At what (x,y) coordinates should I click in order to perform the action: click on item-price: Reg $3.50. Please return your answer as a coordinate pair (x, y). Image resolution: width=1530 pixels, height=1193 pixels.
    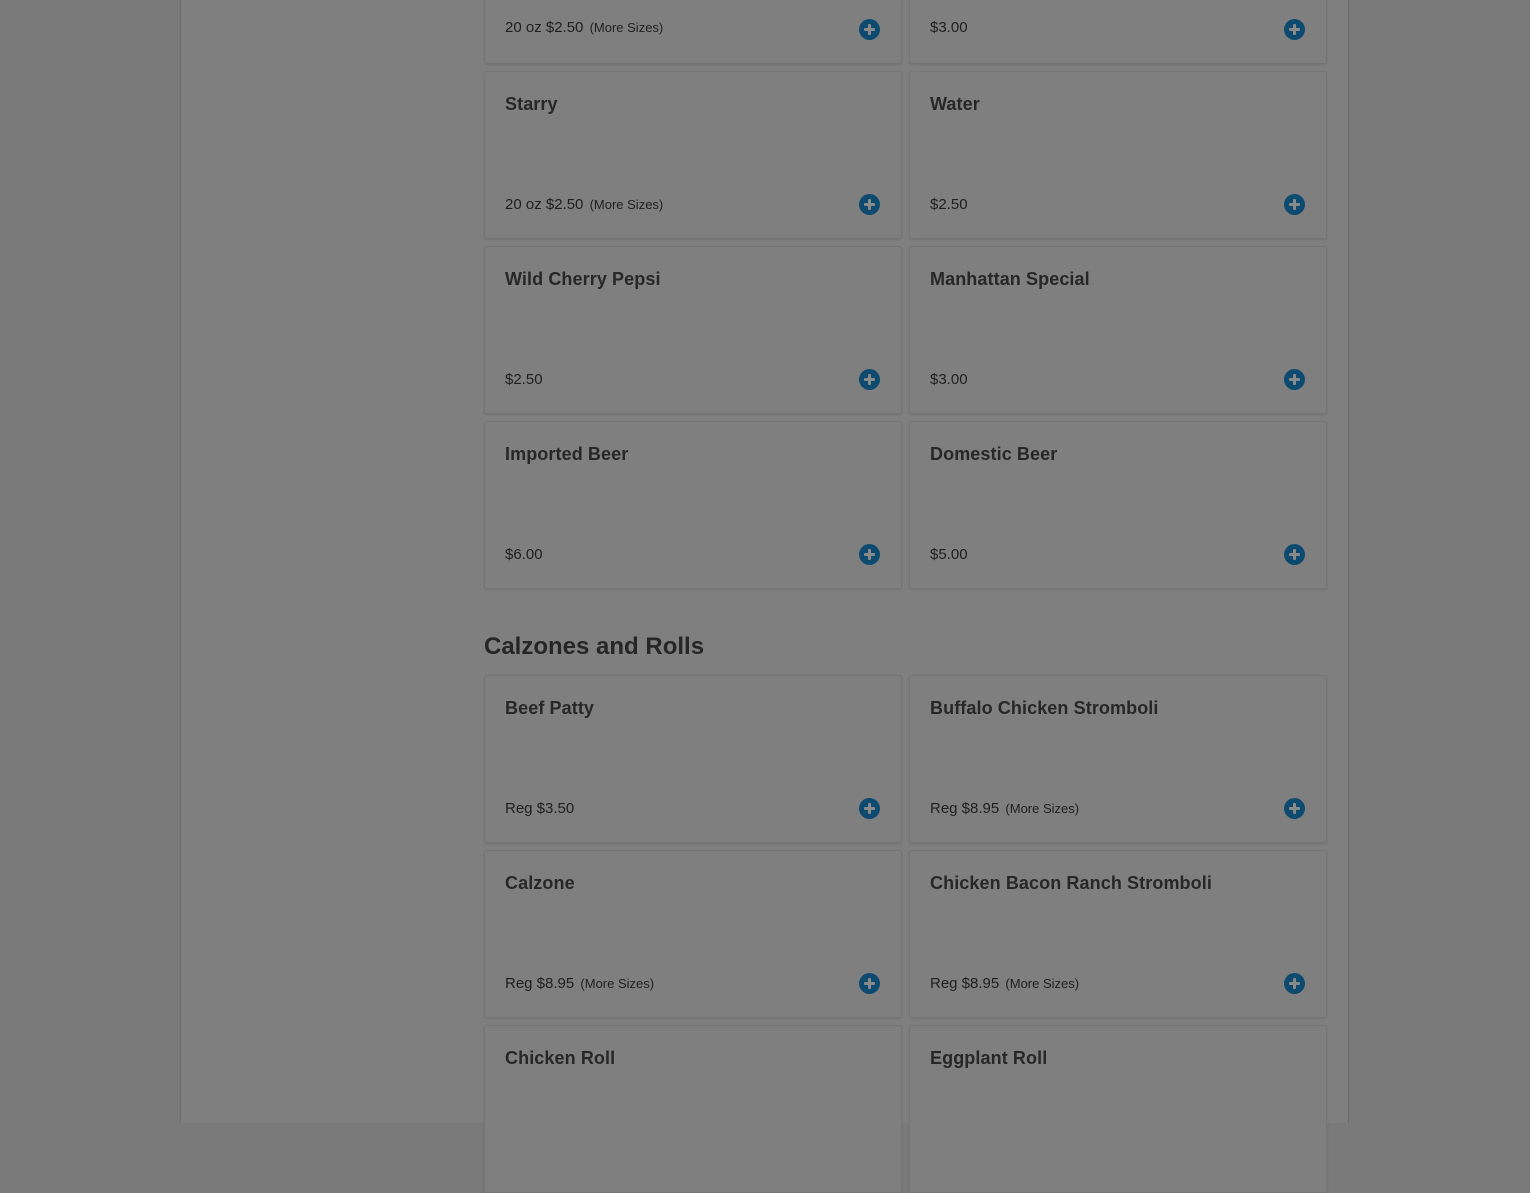
    Looking at the image, I should click on (540, 808).